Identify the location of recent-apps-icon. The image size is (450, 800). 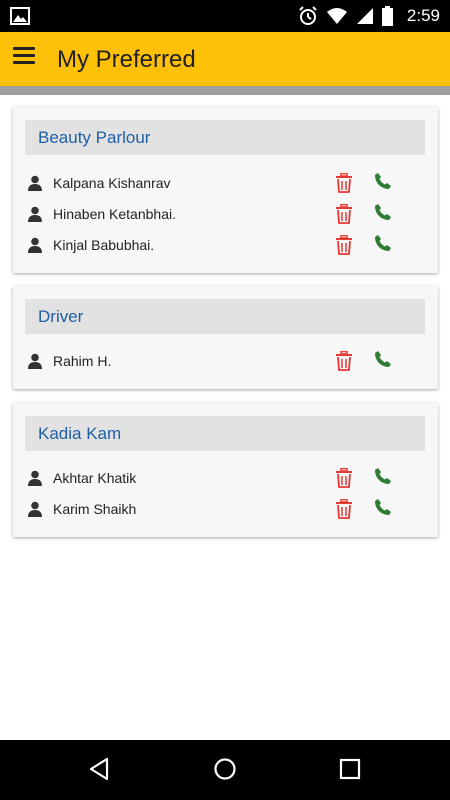
(350, 769).